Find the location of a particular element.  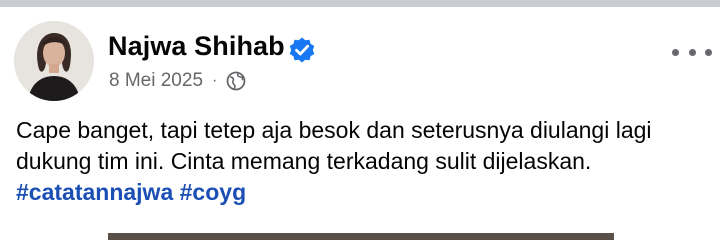

avatar is located at coordinates (54, 61).